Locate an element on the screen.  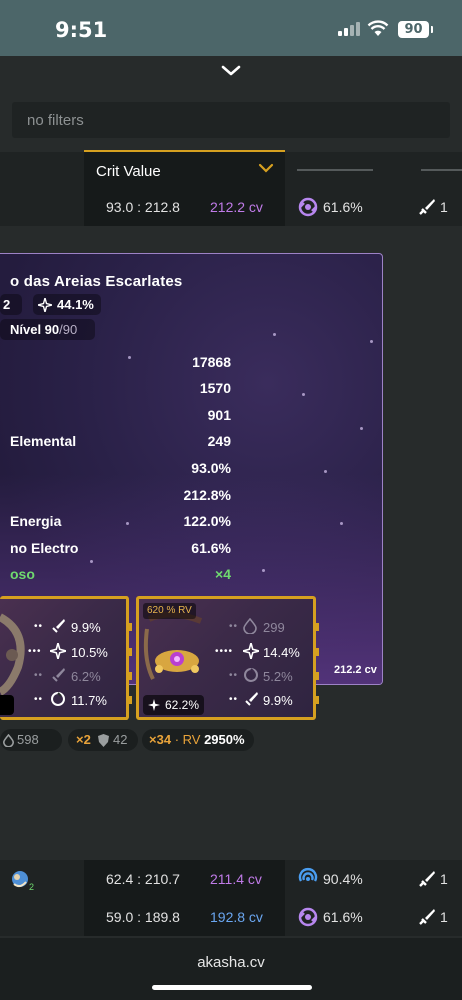
collapse-chevron-icon is located at coordinates (231, 71).